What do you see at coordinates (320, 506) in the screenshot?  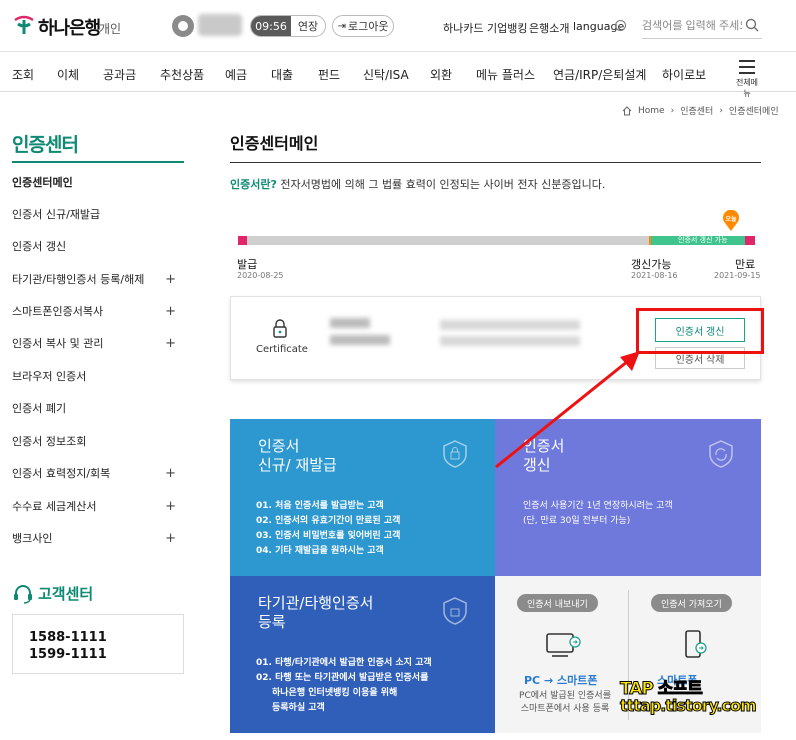 I see `list-item: 01. 처음 인증서를 발급받는 고객` at bounding box center [320, 506].